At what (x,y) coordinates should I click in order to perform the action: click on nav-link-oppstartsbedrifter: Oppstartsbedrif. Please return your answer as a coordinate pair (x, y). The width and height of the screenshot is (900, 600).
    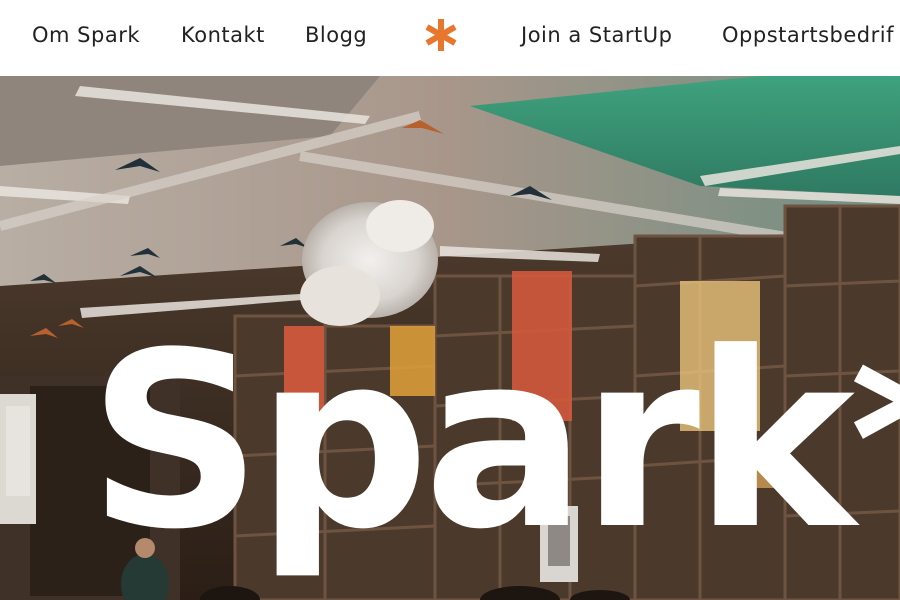
    Looking at the image, I should click on (808, 35).